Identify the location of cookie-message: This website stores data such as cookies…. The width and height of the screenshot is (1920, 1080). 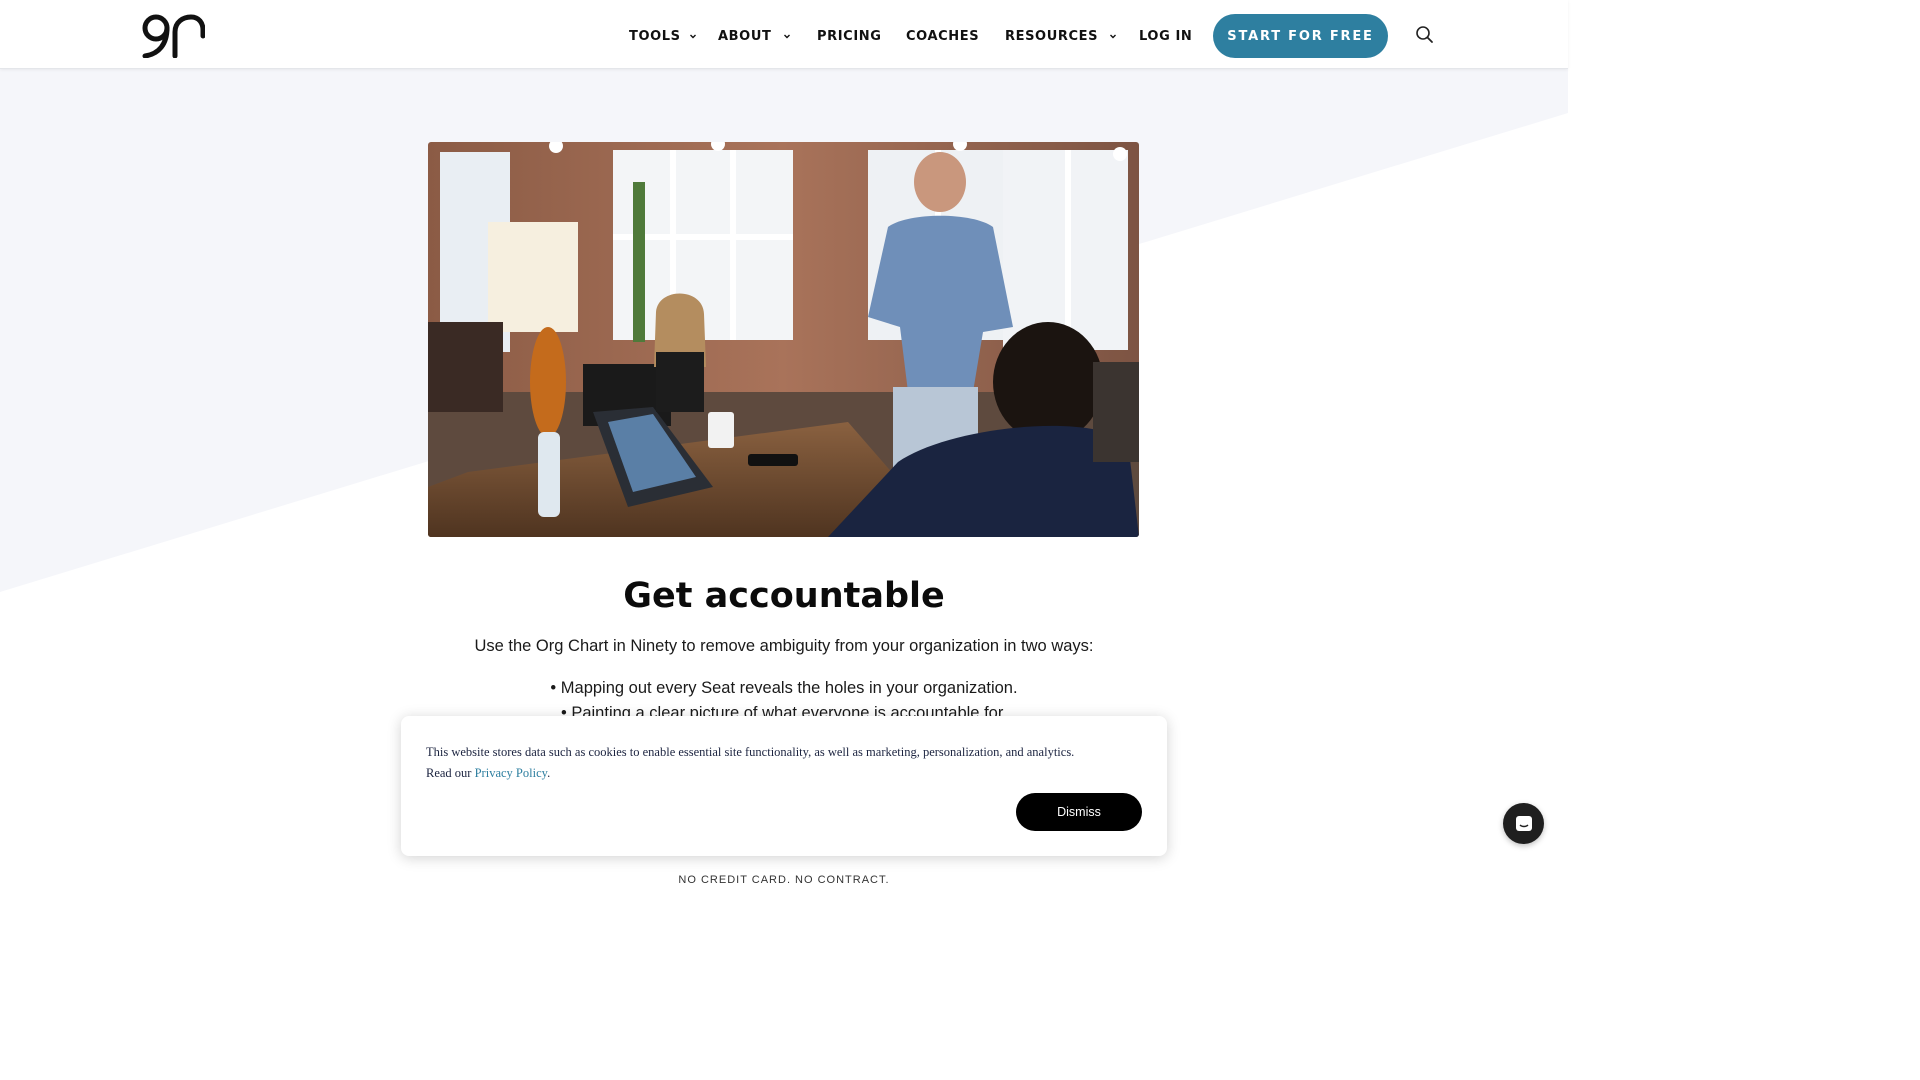
(776, 763).